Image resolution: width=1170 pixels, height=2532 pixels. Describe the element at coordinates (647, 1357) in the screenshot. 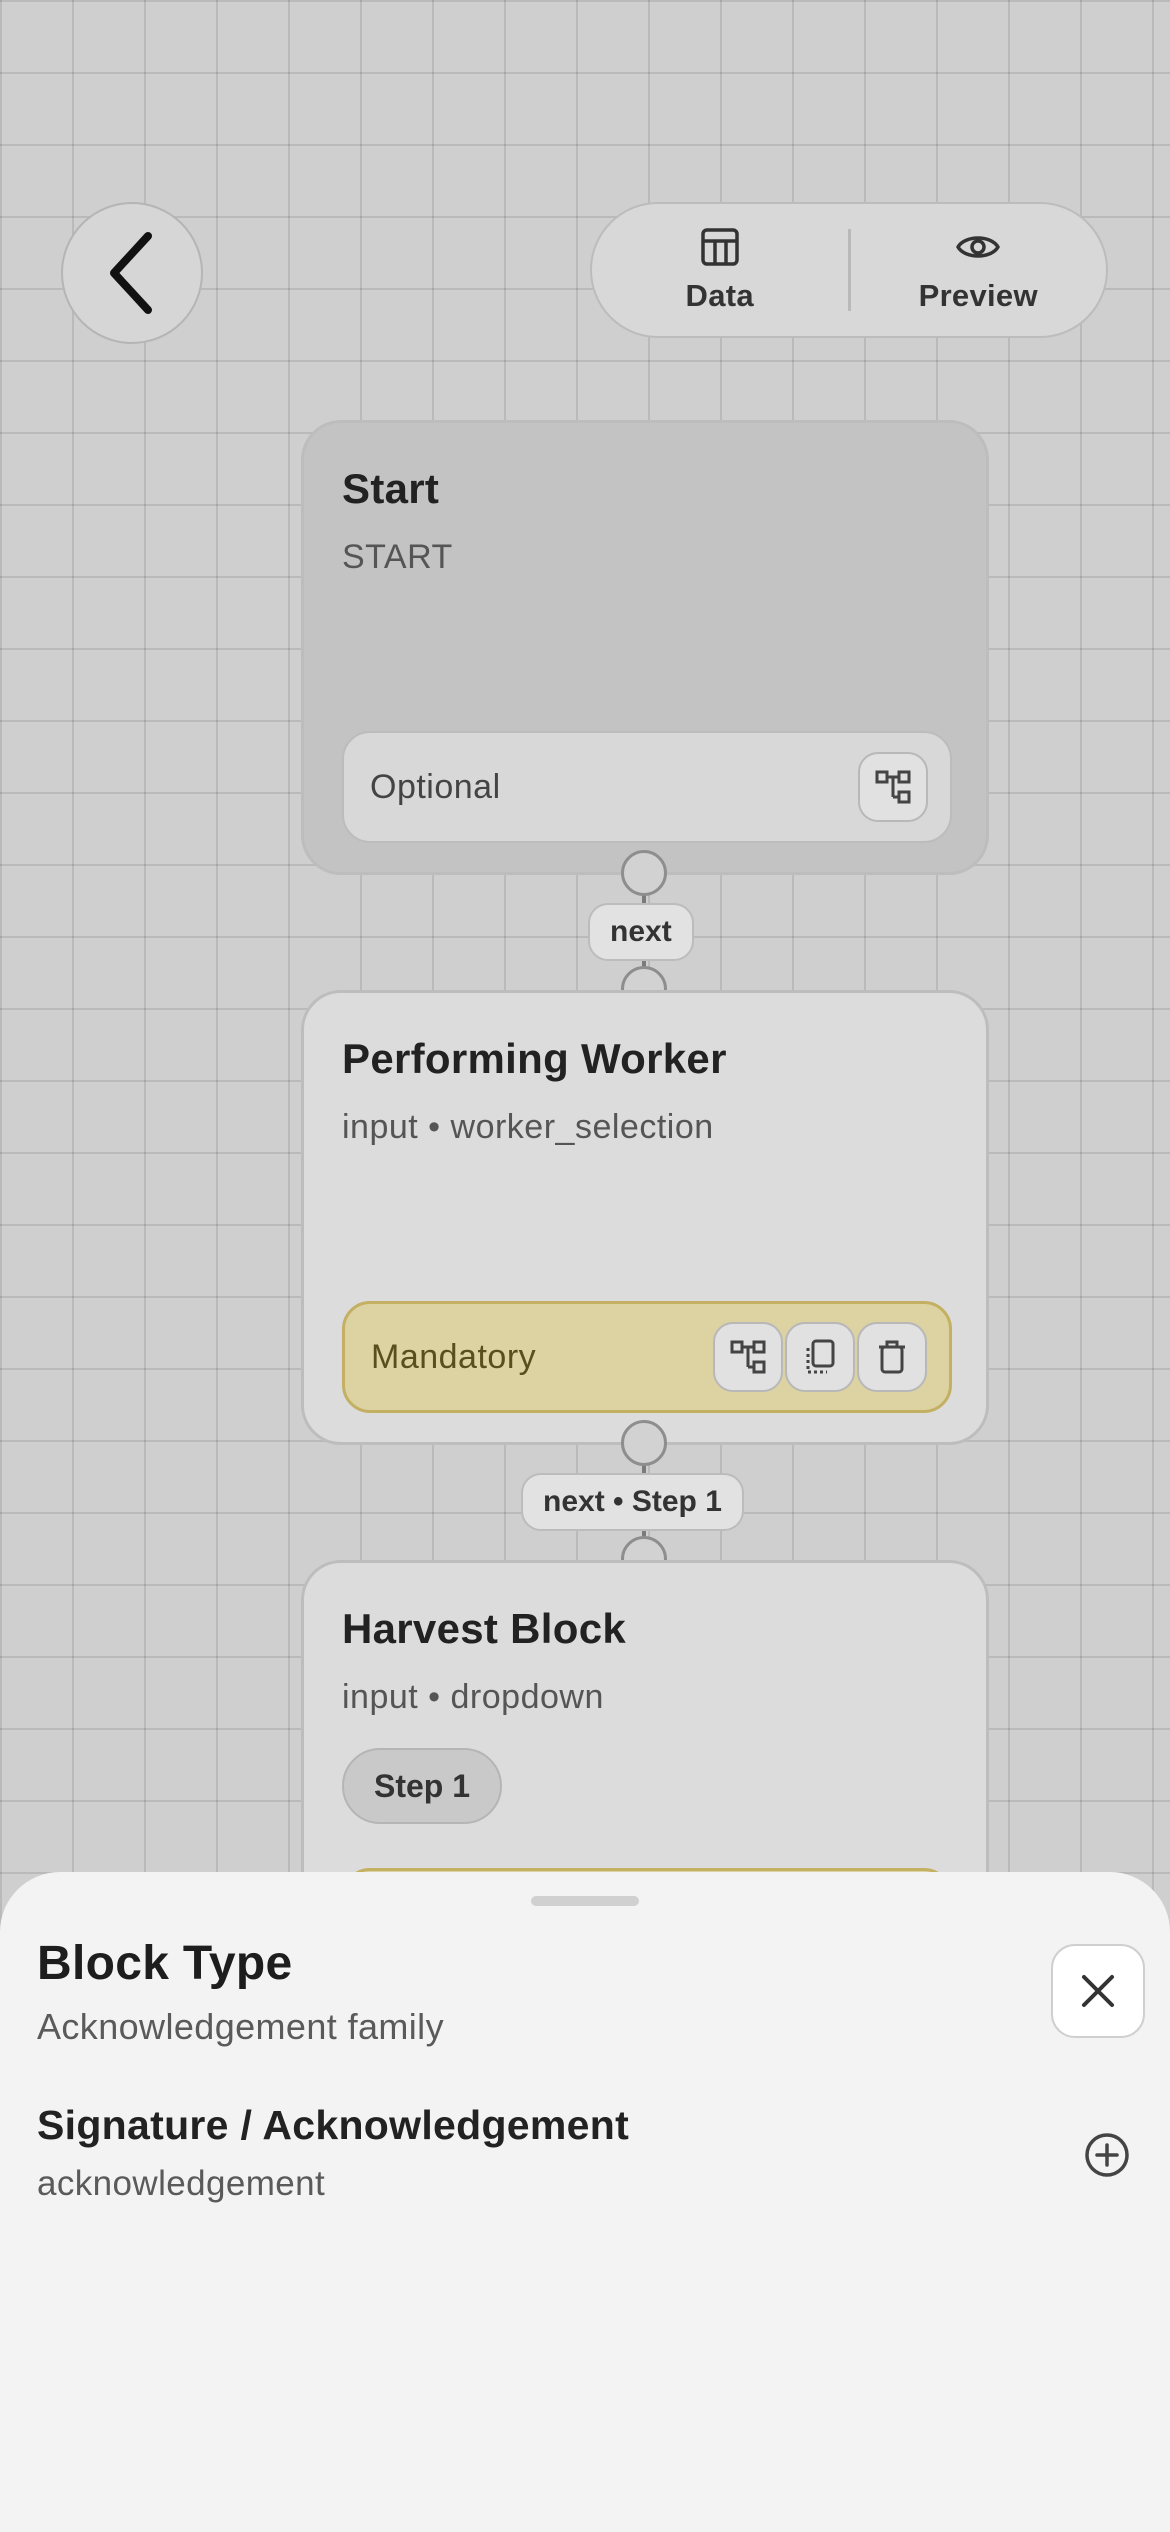

I see `block-footer-mandatory: Mandatory` at that location.